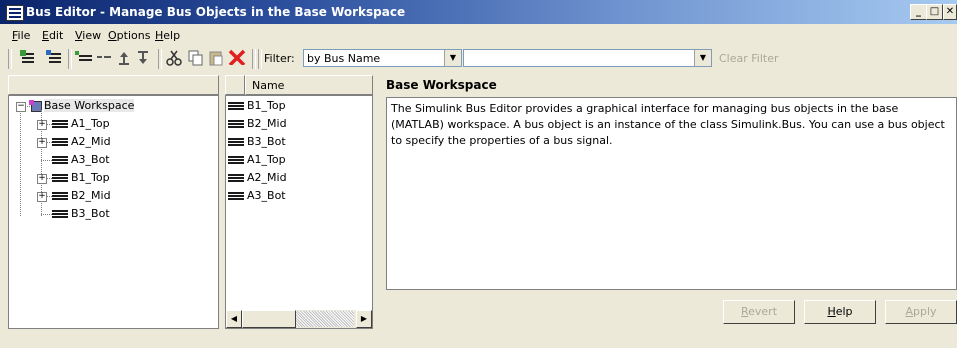 The image size is (957, 348). What do you see at coordinates (257, 124) in the screenshot?
I see `list-item: B2_Mid` at bounding box center [257, 124].